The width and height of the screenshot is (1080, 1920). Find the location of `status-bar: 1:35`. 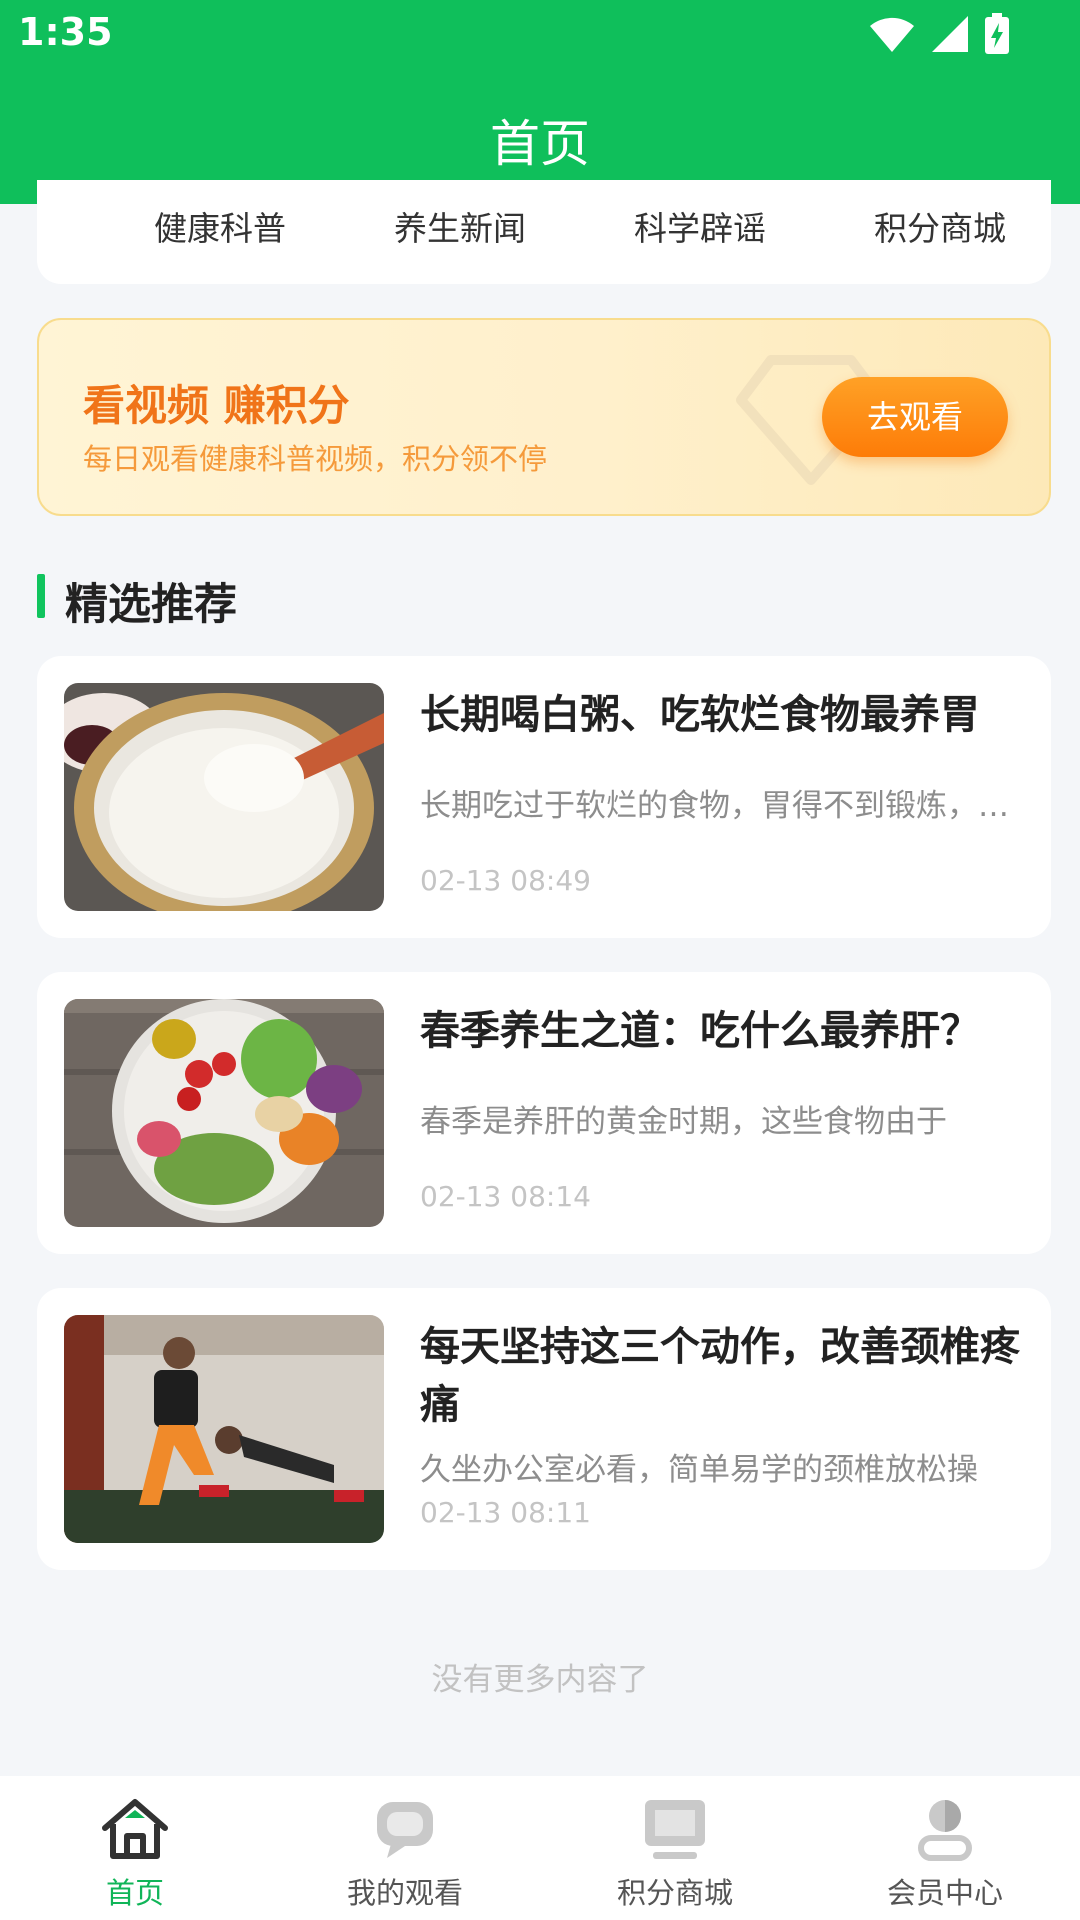

status-bar: 1:35 is located at coordinates (540, 36).